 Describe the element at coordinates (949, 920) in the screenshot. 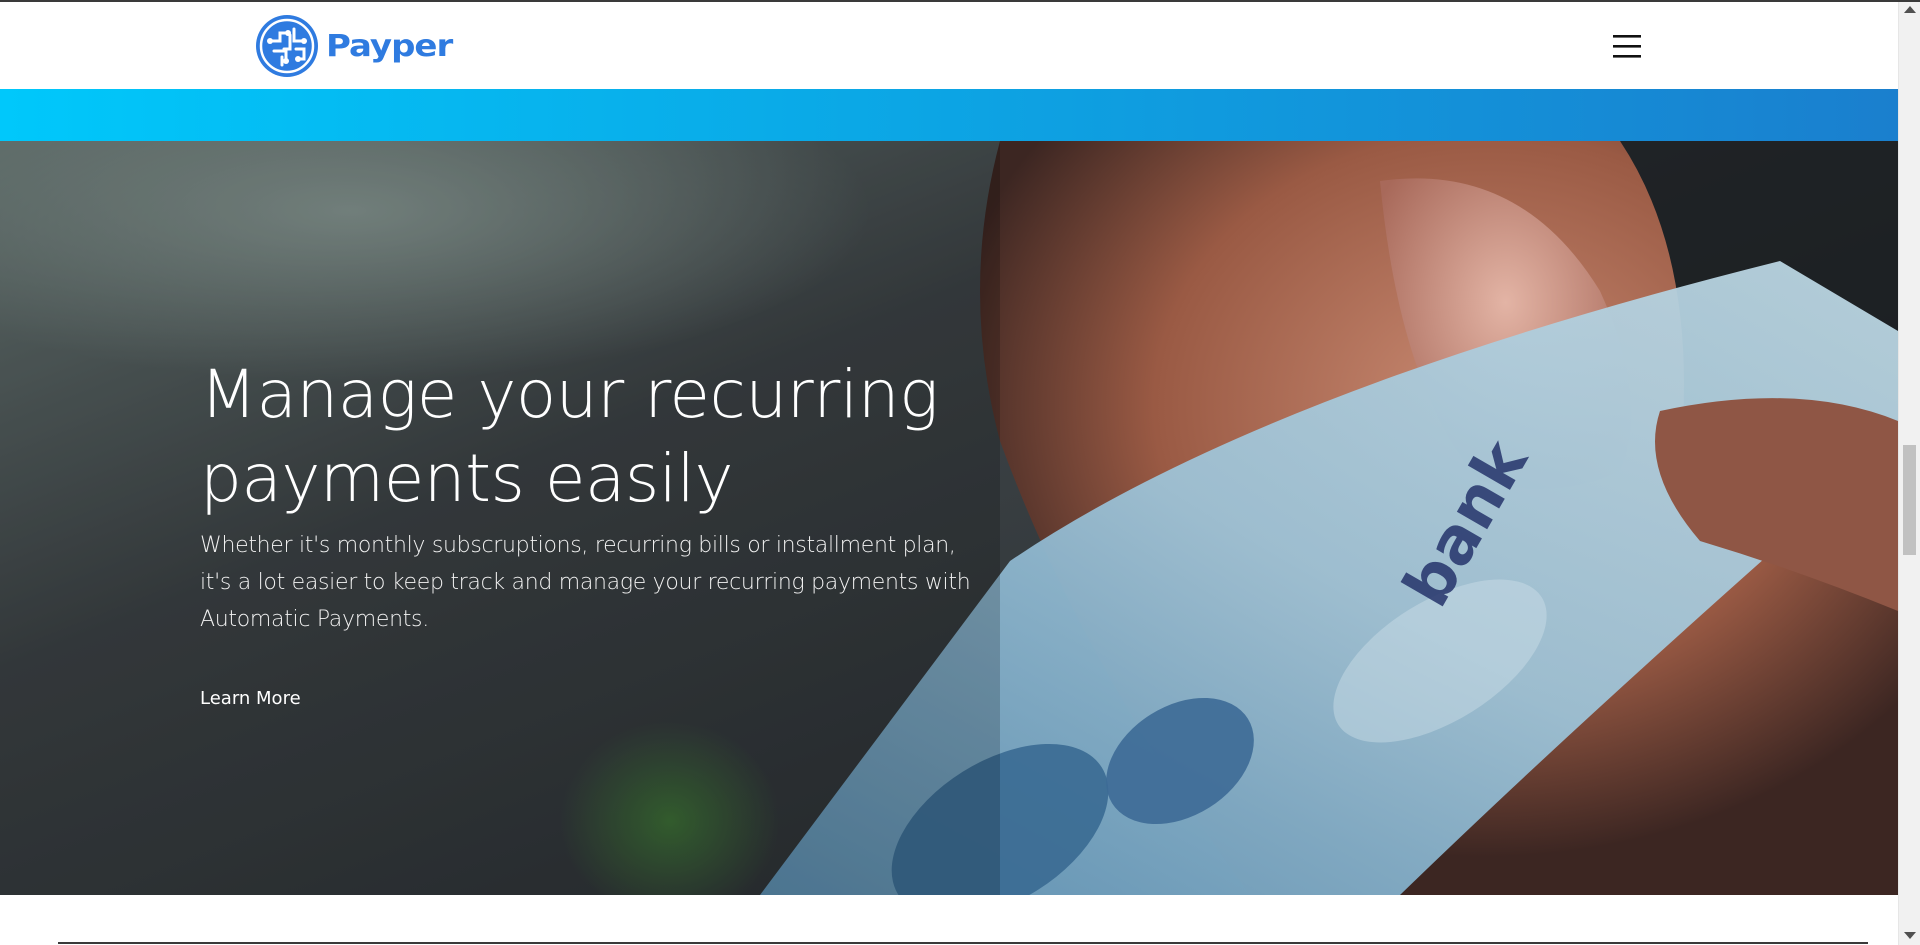

I see `next-section` at that location.